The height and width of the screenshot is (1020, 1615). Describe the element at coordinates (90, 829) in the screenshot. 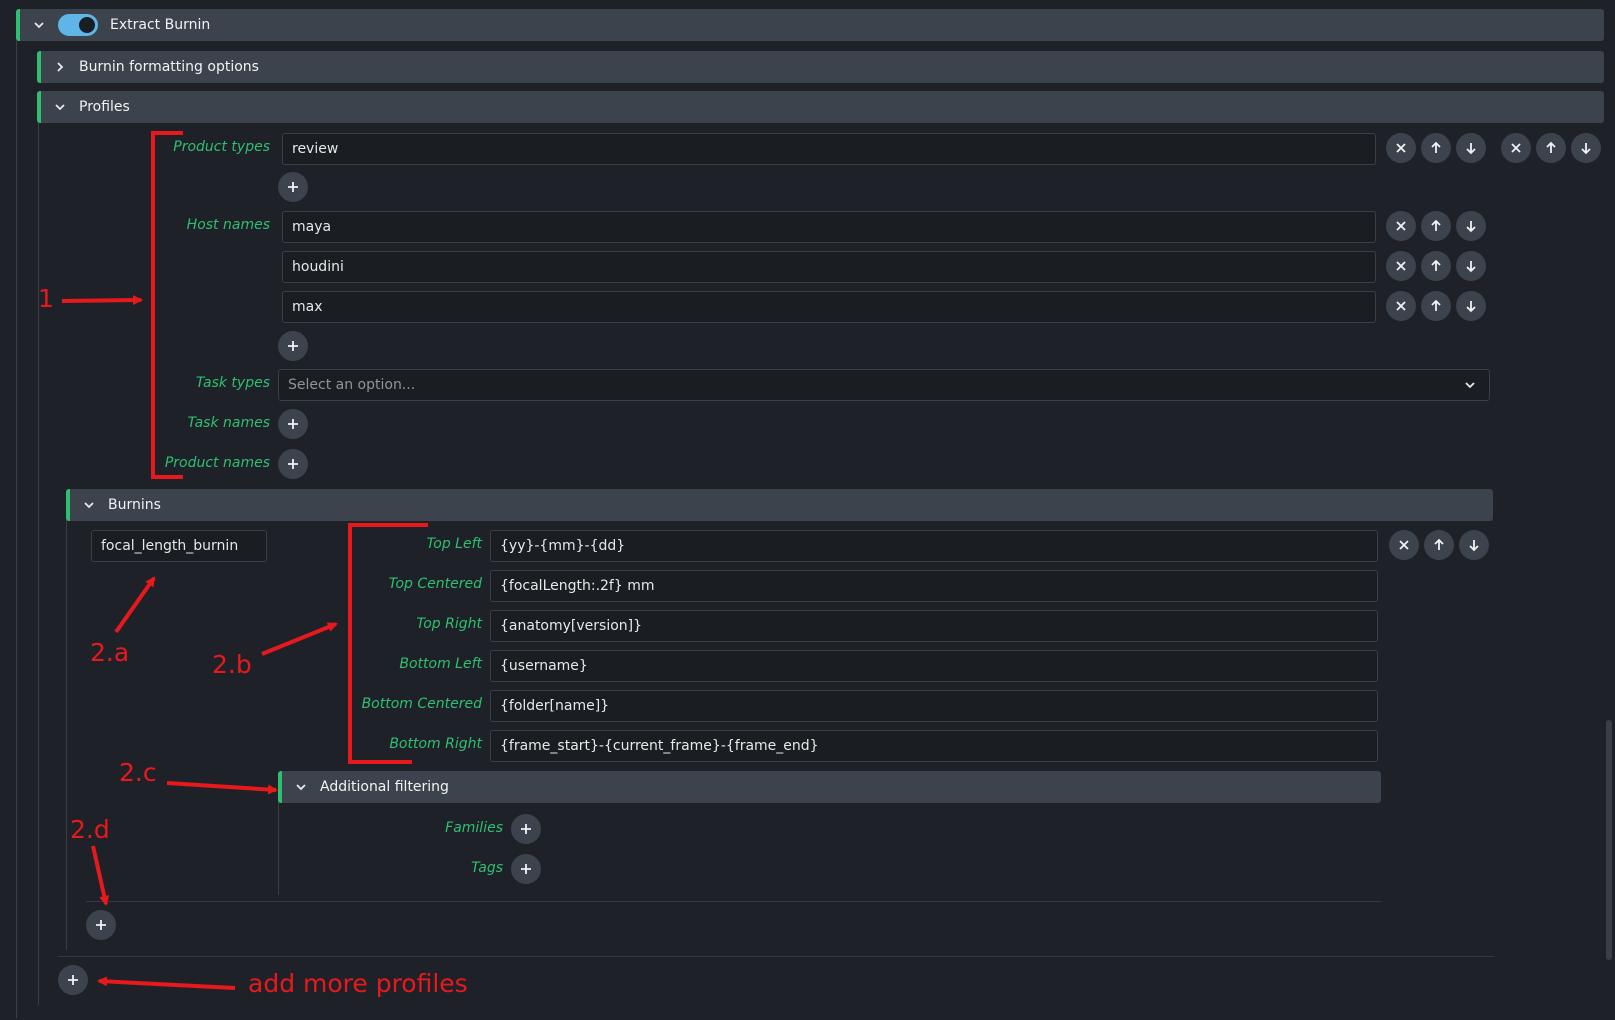

I see `annotation-label: 2.d` at that location.